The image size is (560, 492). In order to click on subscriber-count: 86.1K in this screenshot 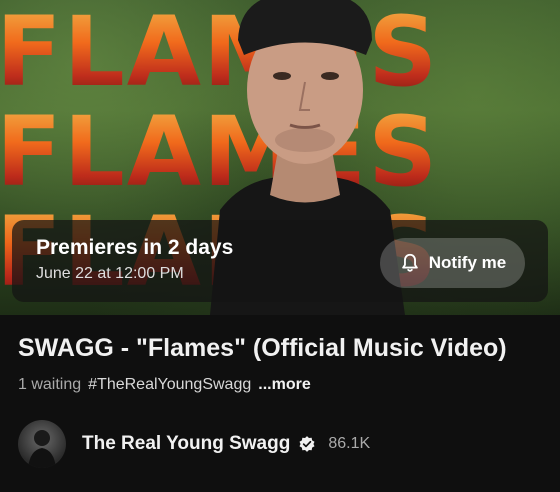, I will do `click(349, 443)`.